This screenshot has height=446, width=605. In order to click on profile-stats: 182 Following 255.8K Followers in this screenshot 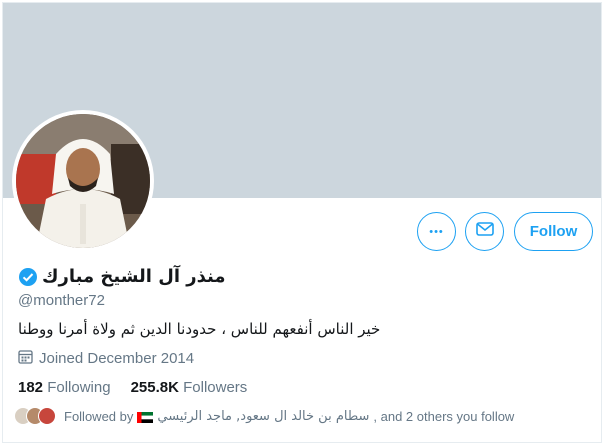, I will do `click(132, 387)`.